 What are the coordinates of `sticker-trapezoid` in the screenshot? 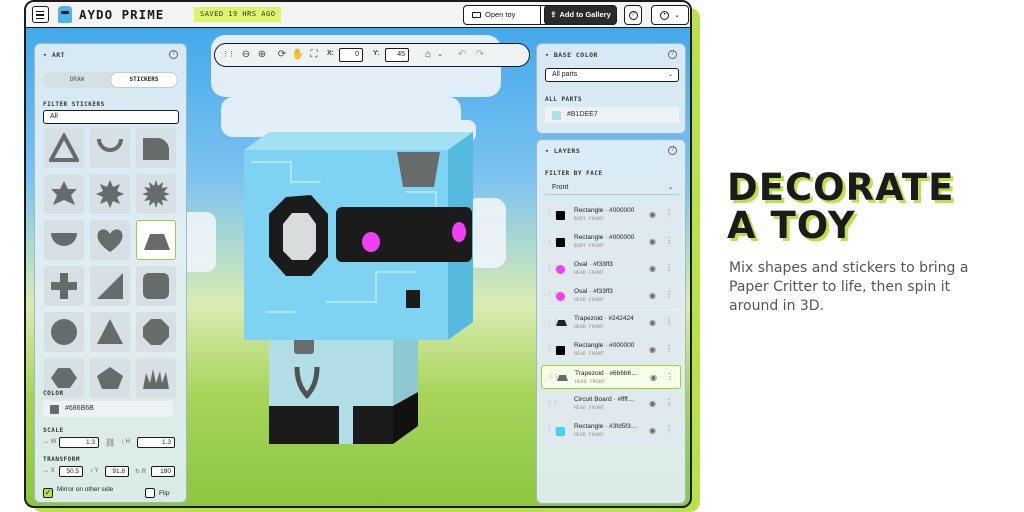 It's located at (156, 240).